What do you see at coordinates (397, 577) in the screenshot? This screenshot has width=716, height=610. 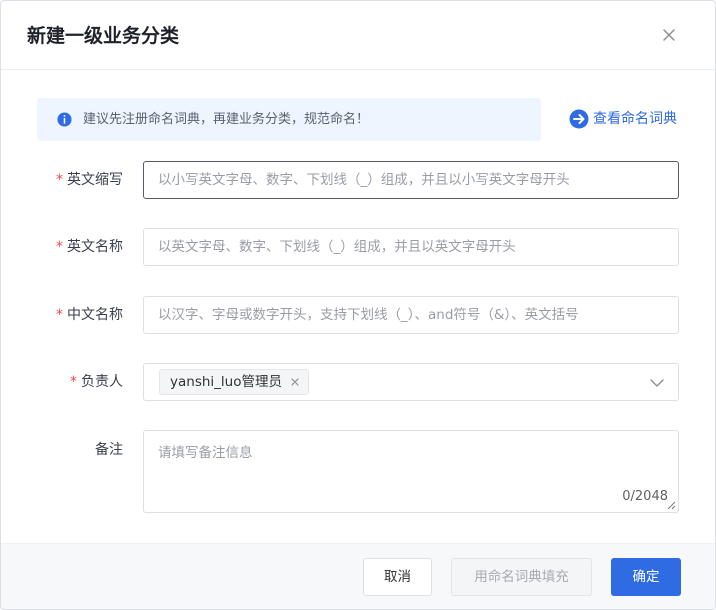 I see `cancel-button: 取消` at bounding box center [397, 577].